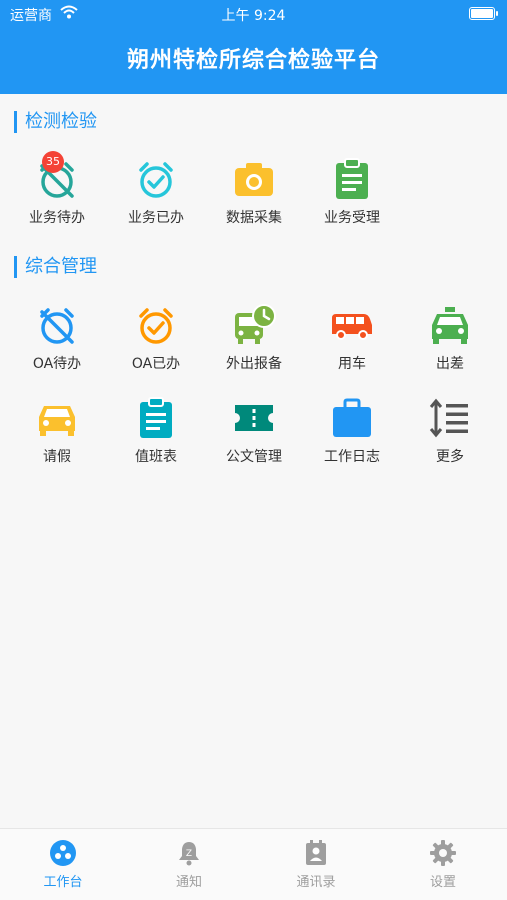 Image resolution: width=507 pixels, height=900 pixels. I want to click on grid-item-label: 业务已办, so click(156, 218).